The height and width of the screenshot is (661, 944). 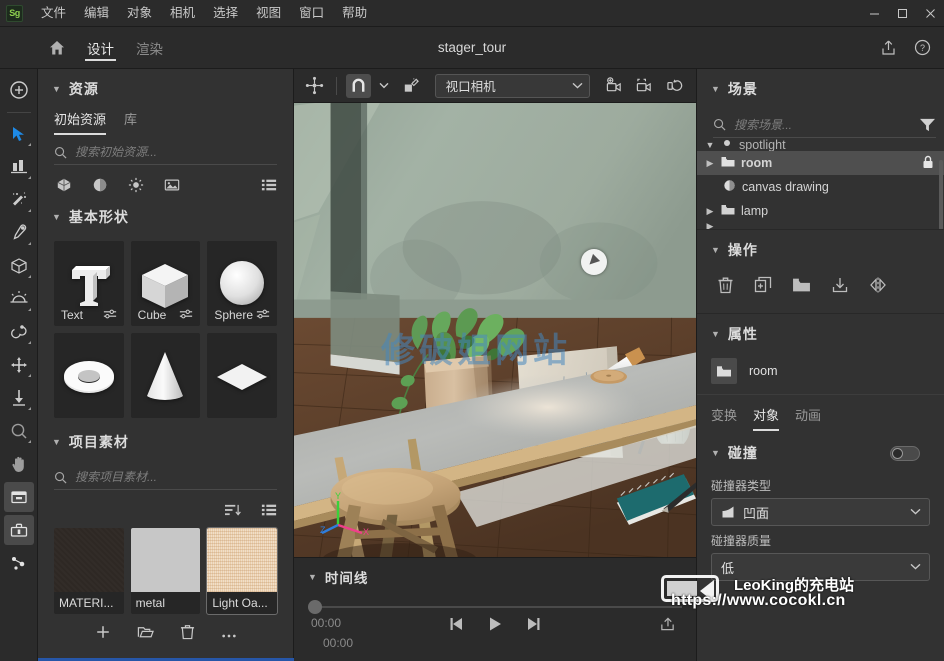 What do you see at coordinates (354, 13) in the screenshot?
I see `menu-help: 帮助` at bounding box center [354, 13].